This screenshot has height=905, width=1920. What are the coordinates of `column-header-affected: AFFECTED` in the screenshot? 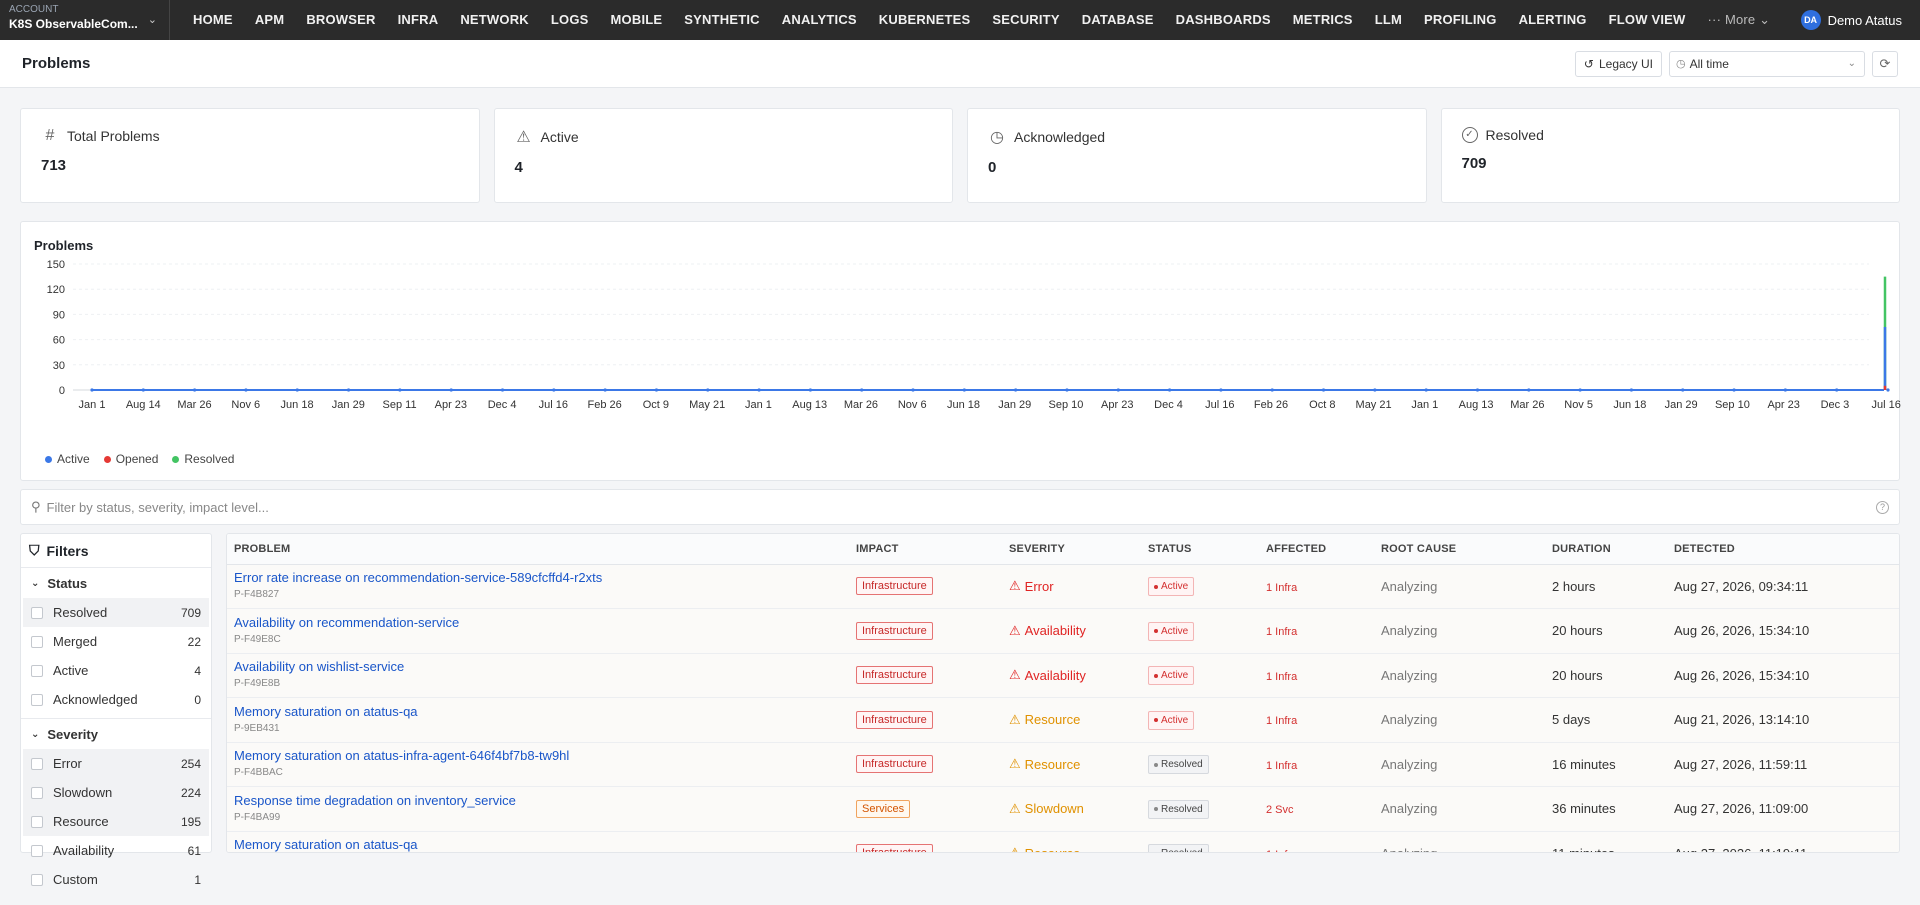 It's located at (1316, 549).